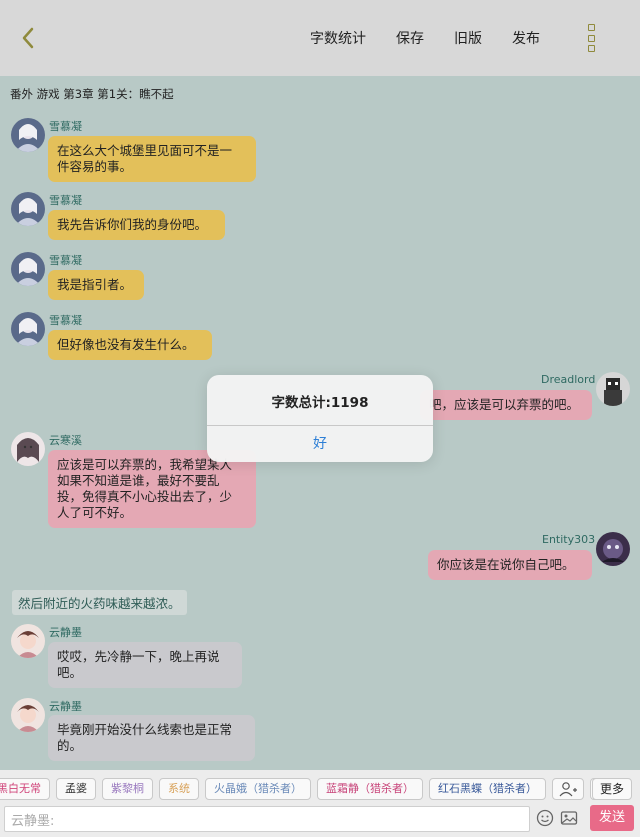 The width and height of the screenshot is (640, 837). I want to click on message-bubble: 毕竟刚开始没什么线索也是正常 的。, so click(151, 738).